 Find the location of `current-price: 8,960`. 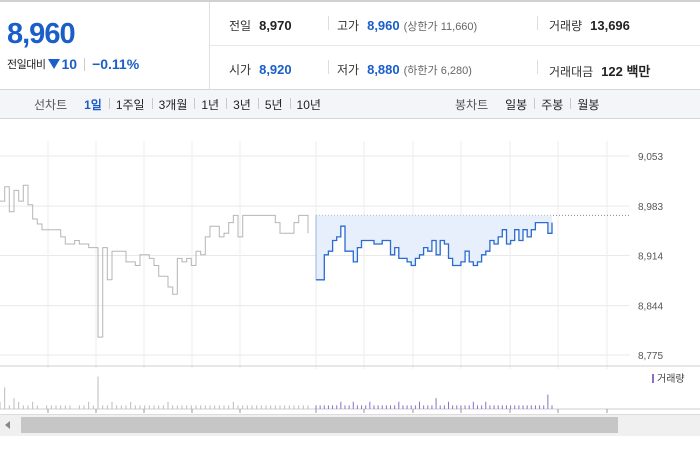

current-price: 8,960 is located at coordinates (41, 34).